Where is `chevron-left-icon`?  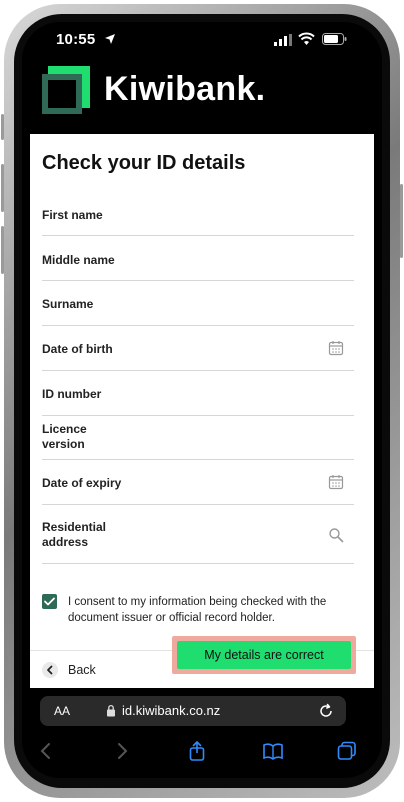
chevron-left-icon is located at coordinates (50, 670).